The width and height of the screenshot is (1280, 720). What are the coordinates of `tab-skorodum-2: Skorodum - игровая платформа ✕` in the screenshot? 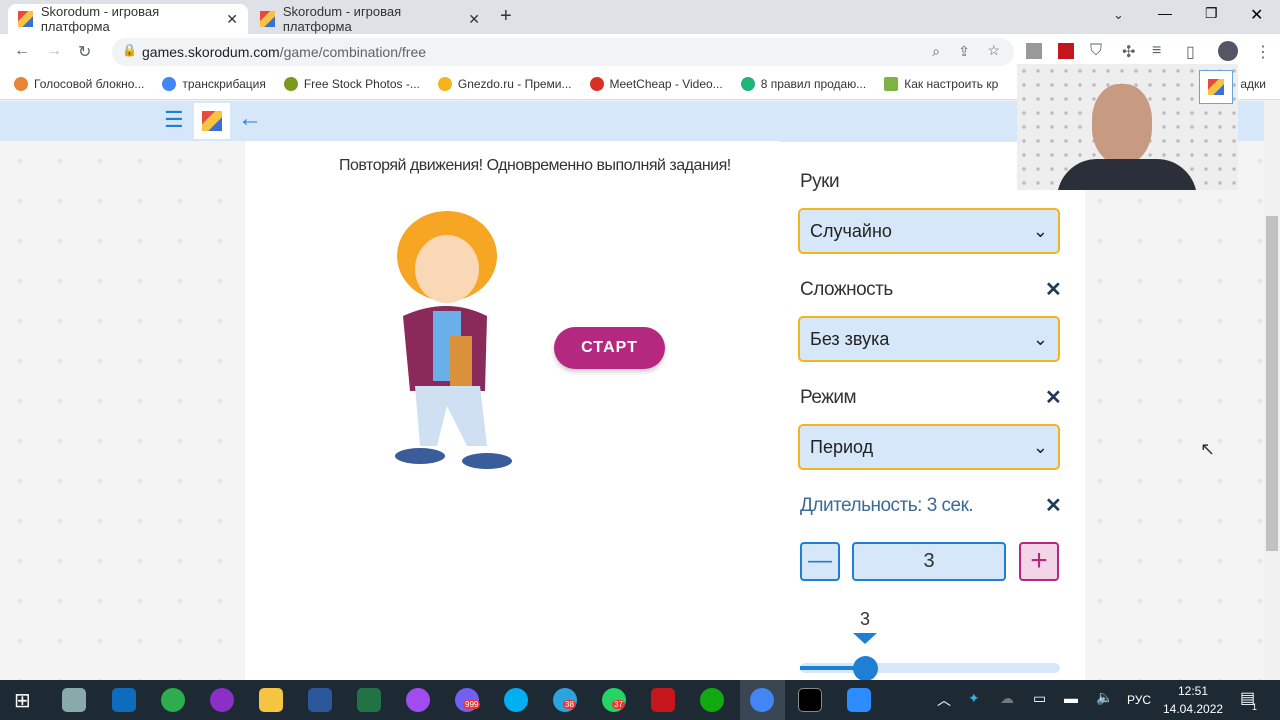 It's located at (370, 19).